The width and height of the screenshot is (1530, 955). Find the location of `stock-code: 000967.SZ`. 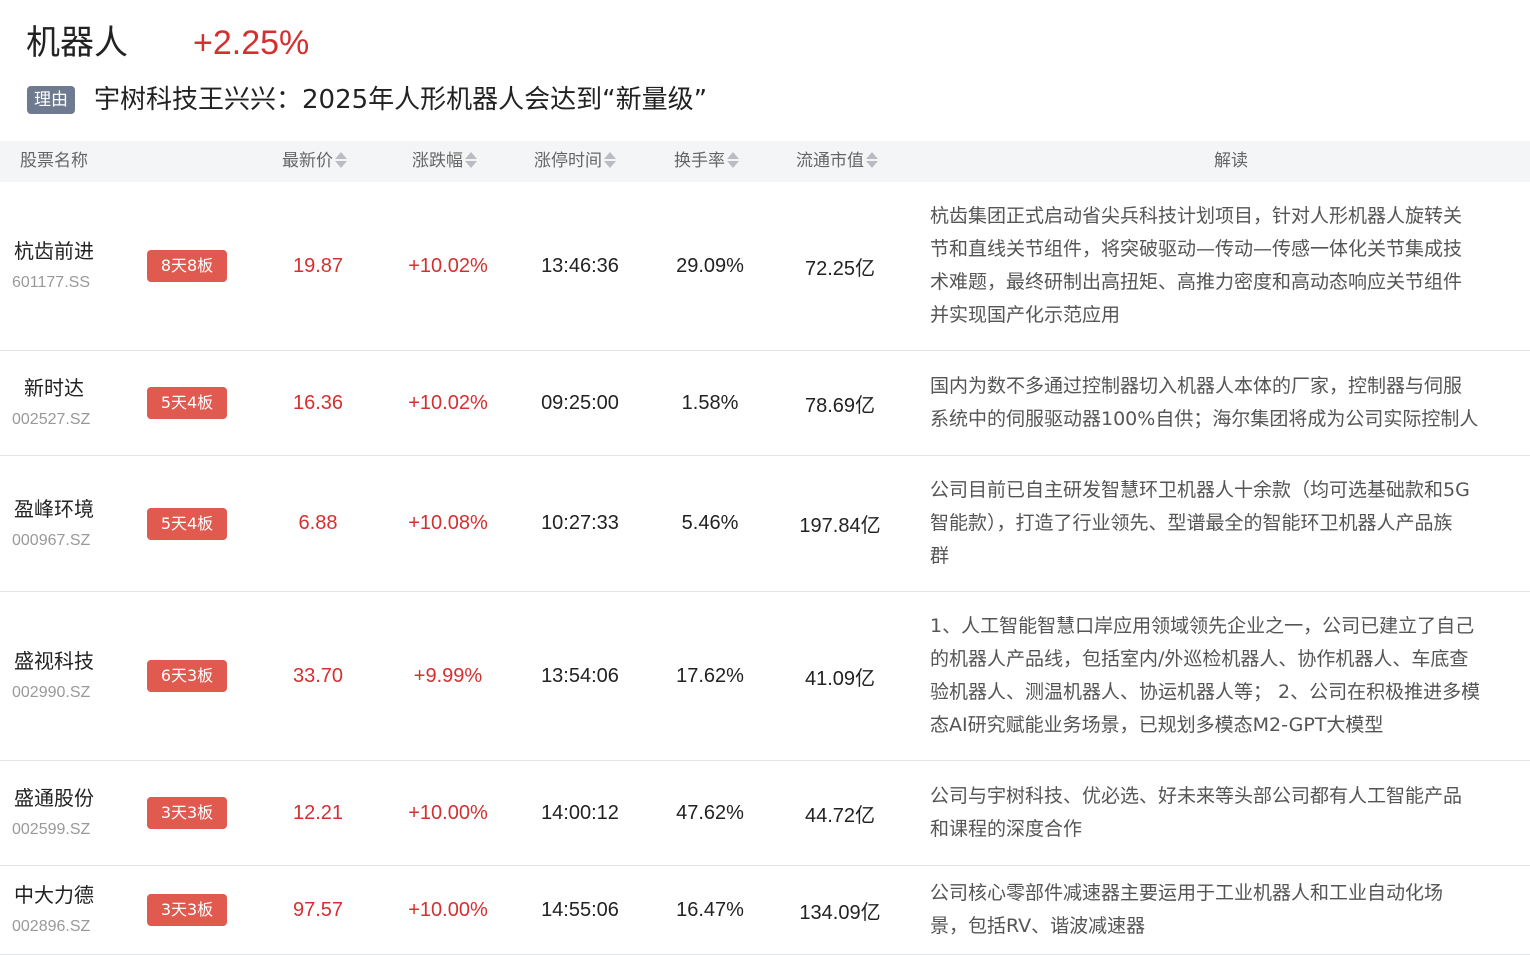

stock-code: 000967.SZ is located at coordinates (51, 540).